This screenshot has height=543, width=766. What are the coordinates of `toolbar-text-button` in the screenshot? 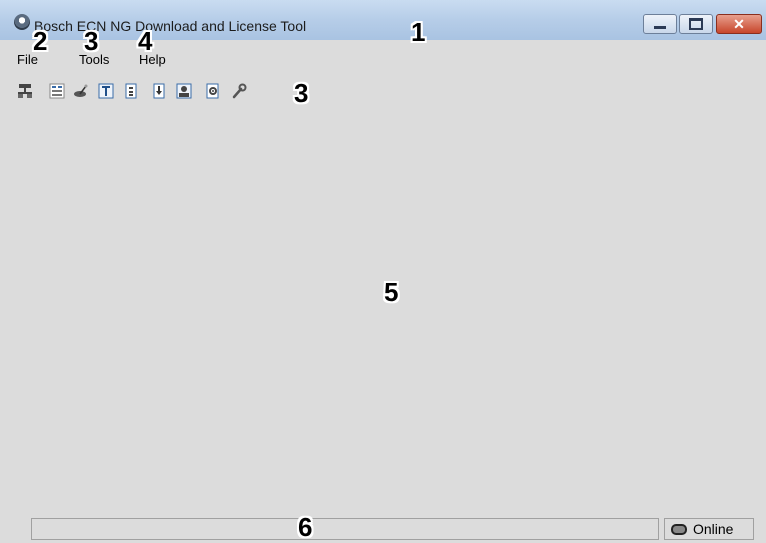 It's located at (106, 91).